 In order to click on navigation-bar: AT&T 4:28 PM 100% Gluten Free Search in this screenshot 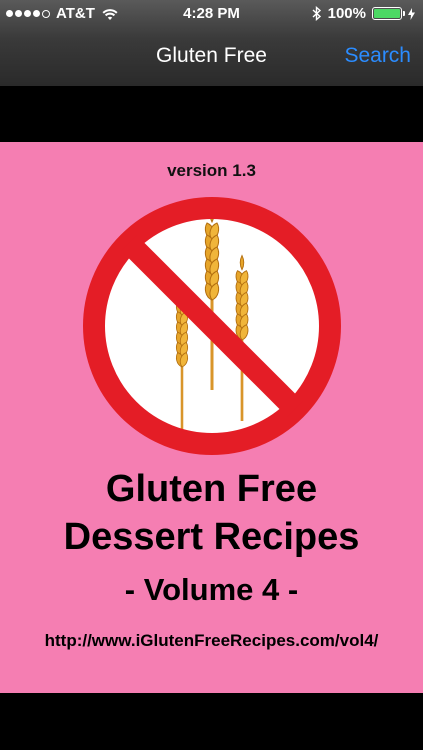, I will do `click(211, 43)`.